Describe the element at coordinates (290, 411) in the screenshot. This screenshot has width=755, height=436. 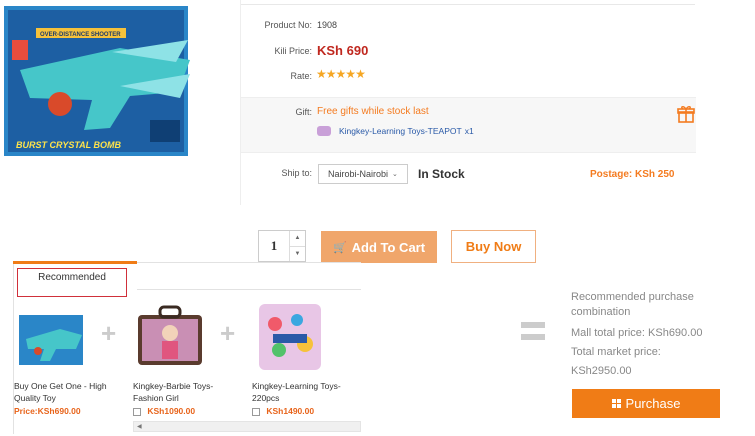
I see `recommended-item-3-price: KSh1490.00` at that location.